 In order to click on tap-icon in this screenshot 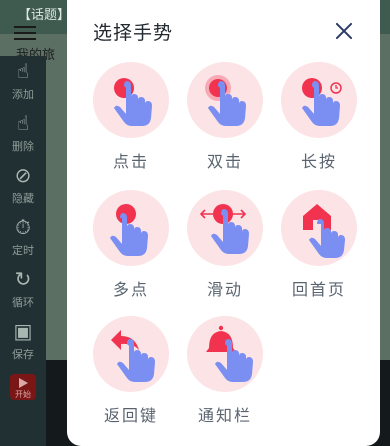, I will do `click(133, 102)`.